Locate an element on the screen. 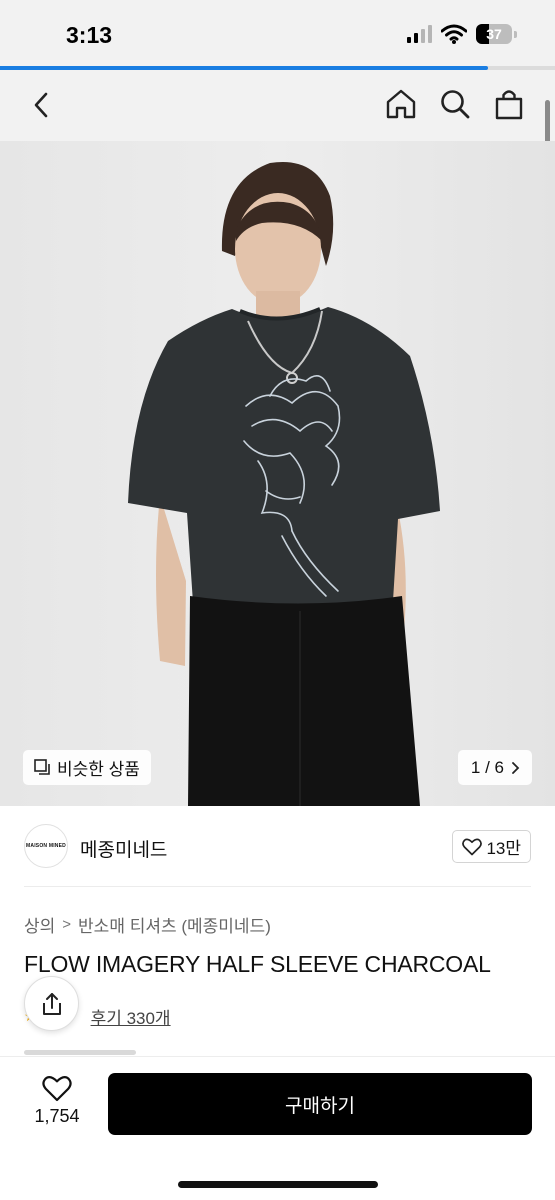 Image resolution: width=555 pixels, height=1200 pixels. divider is located at coordinates (277, 886).